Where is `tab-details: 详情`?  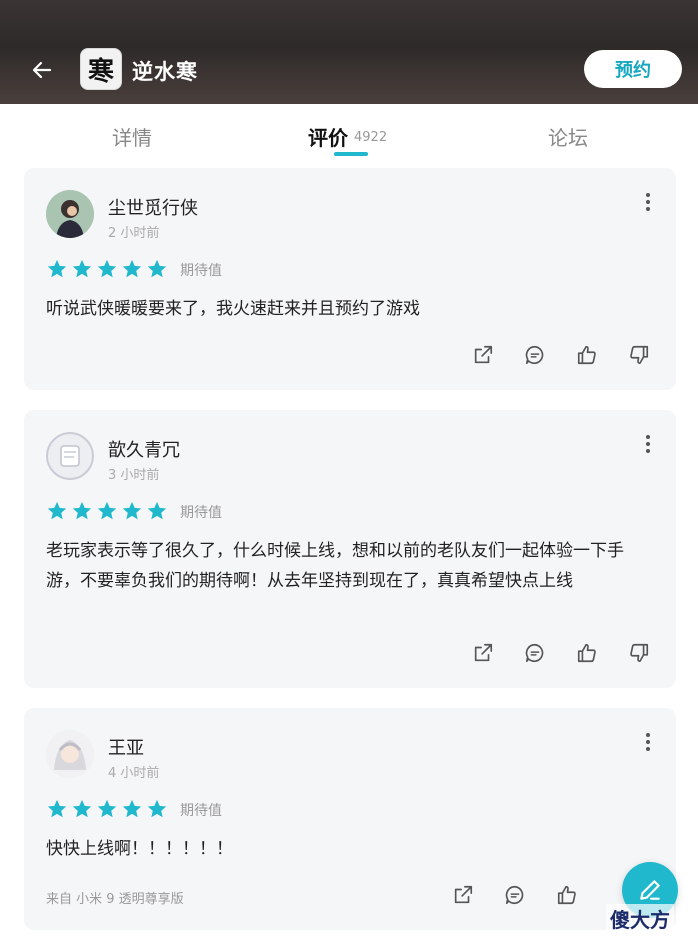 tab-details: 详情 is located at coordinates (132, 136).